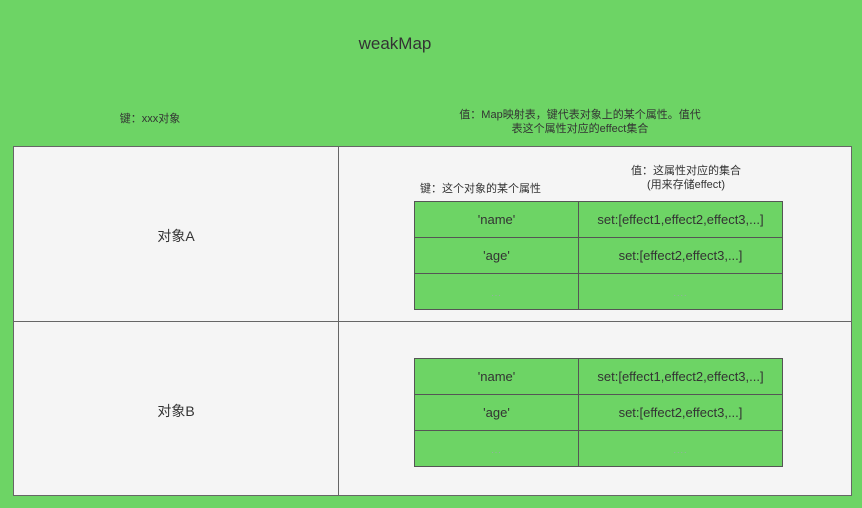 This screenshot has height=508, width=862. What do you see at coordinates (176, 236) in the screenshot?
I see `object-a-label: 对象A` at bounding box center [176, 236].